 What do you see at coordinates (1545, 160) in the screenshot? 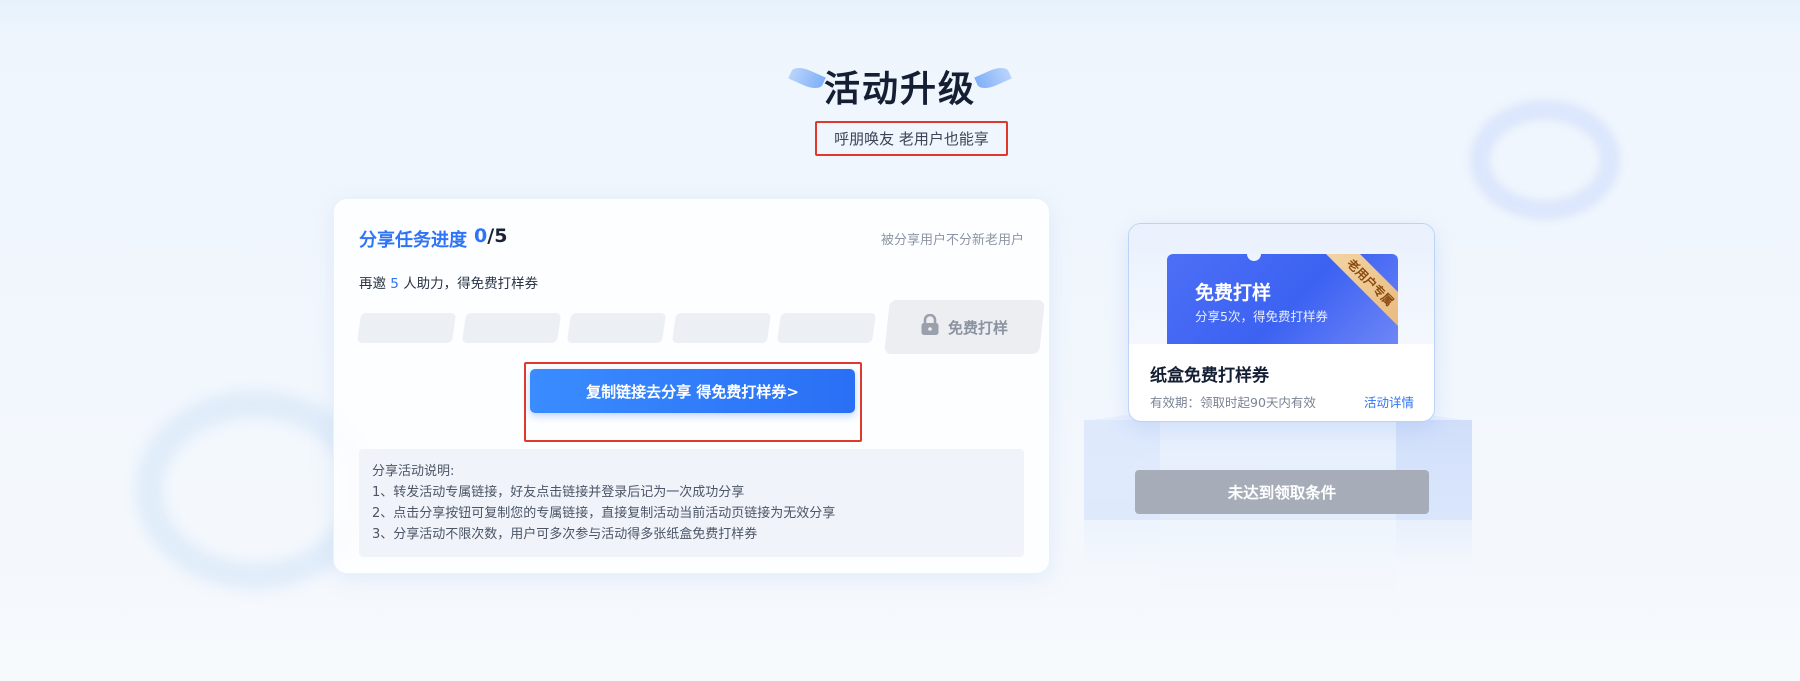
I see `decorative-ring-right` at bounding box center [1545, 160].